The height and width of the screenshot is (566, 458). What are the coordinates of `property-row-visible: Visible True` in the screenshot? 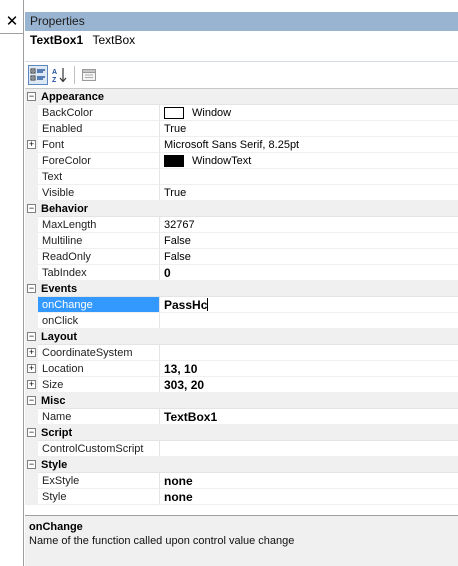 It's located at (241, 193).